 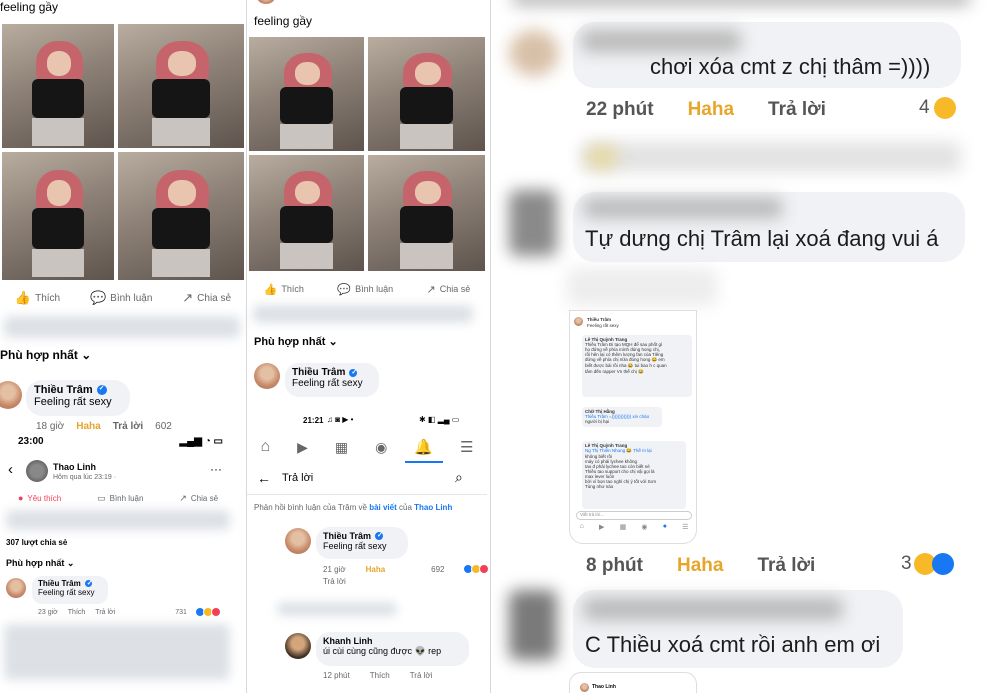 What do you see at coordinates (36, 542) in the screenshot?
I see `share-count: 307 lượt chia sẻ` at bounding box center [36, 542].